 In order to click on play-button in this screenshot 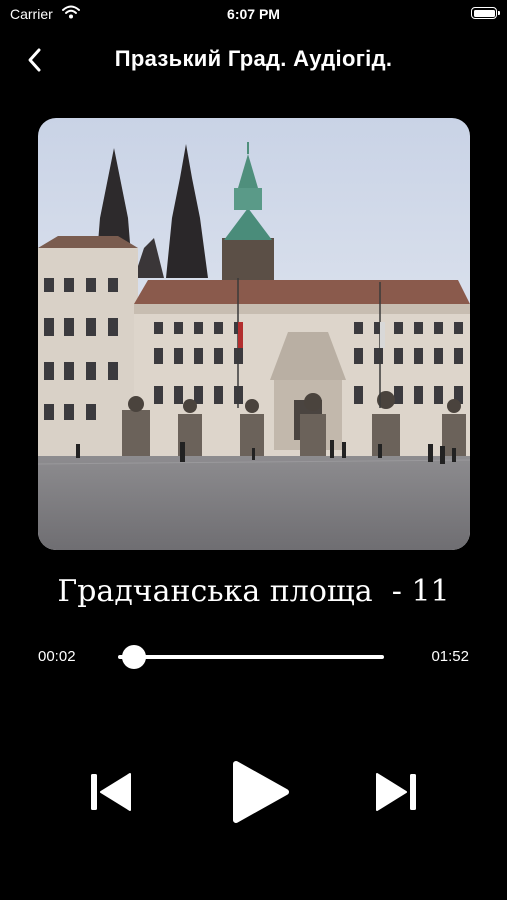, I will do `click(260, 792)`.